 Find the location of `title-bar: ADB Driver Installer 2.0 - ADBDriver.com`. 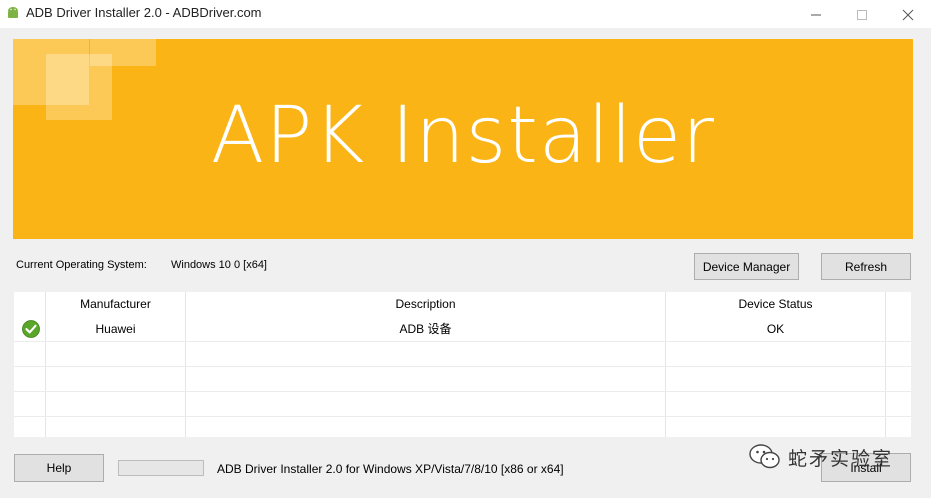

title-bar: ADB Driver Installer 2.0 - ADBDriver.com is located at coordinates (465, 14).